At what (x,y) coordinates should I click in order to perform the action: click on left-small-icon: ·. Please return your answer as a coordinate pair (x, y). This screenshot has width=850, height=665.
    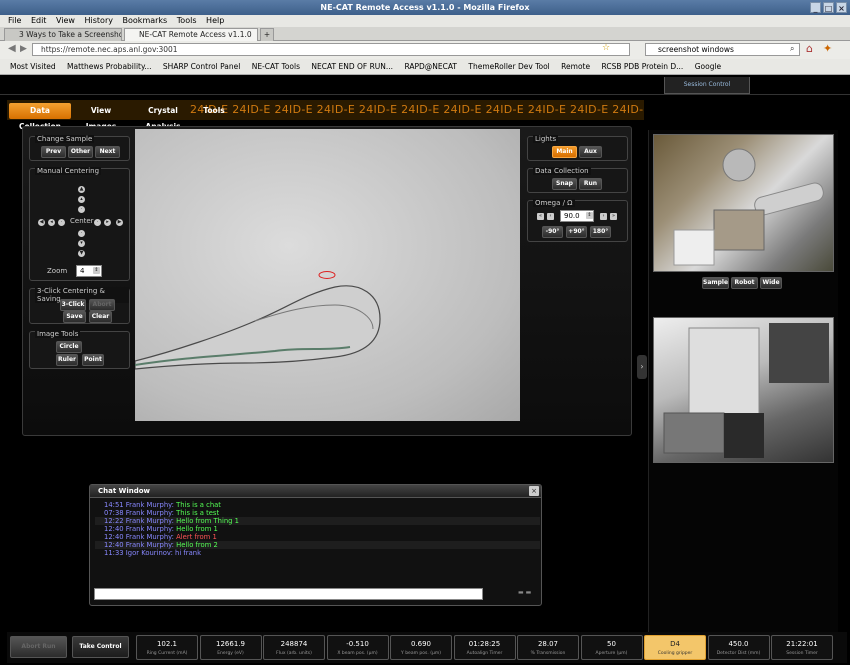
    Looking at the image, I should click on (61, 222).